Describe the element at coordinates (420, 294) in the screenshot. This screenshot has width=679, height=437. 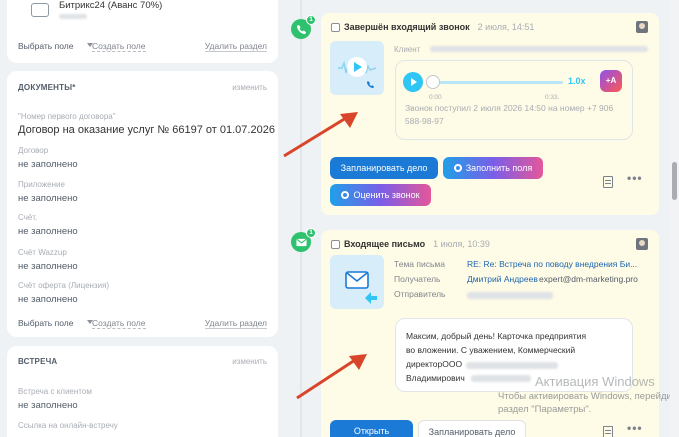
I see `sender-label: Отправитель` at that location.